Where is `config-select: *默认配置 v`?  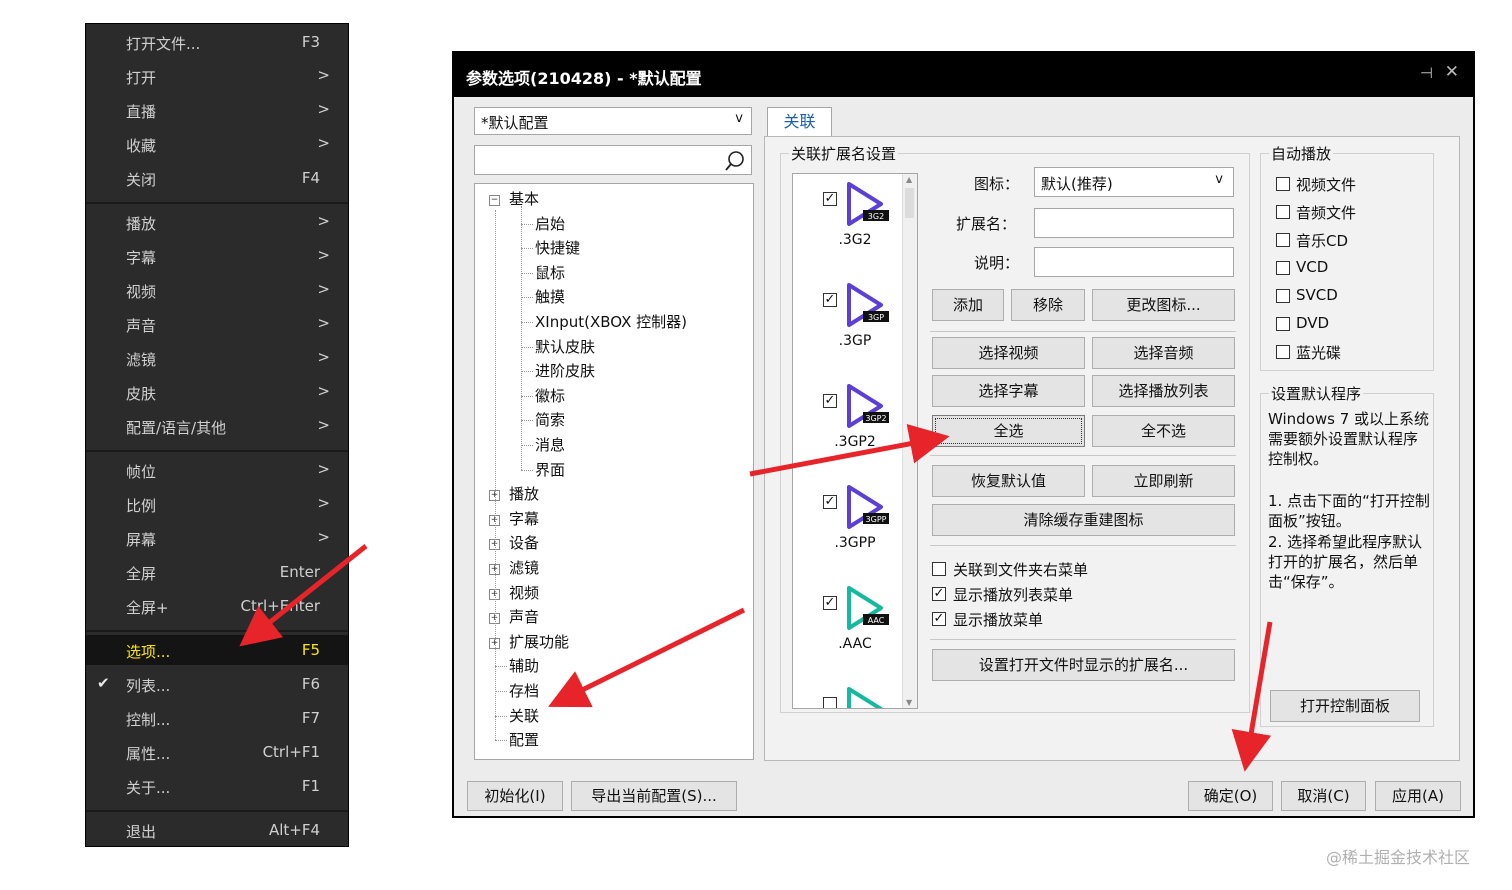
config-select: *默认配置 v is located at coordinates (613, 121).